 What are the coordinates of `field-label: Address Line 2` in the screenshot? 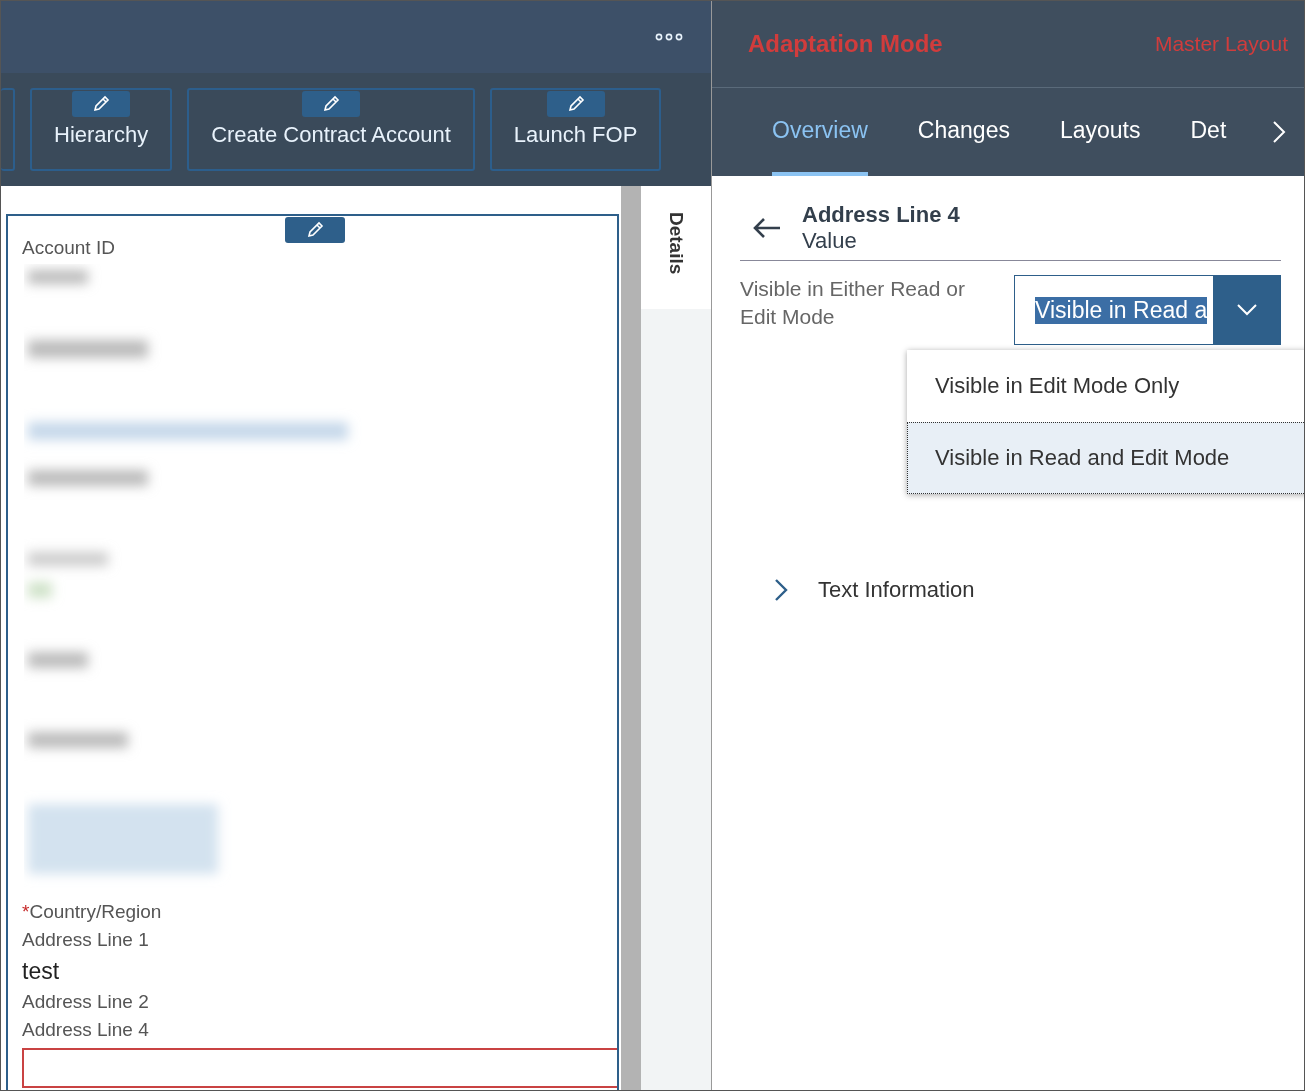 It's located at (86, 1002).